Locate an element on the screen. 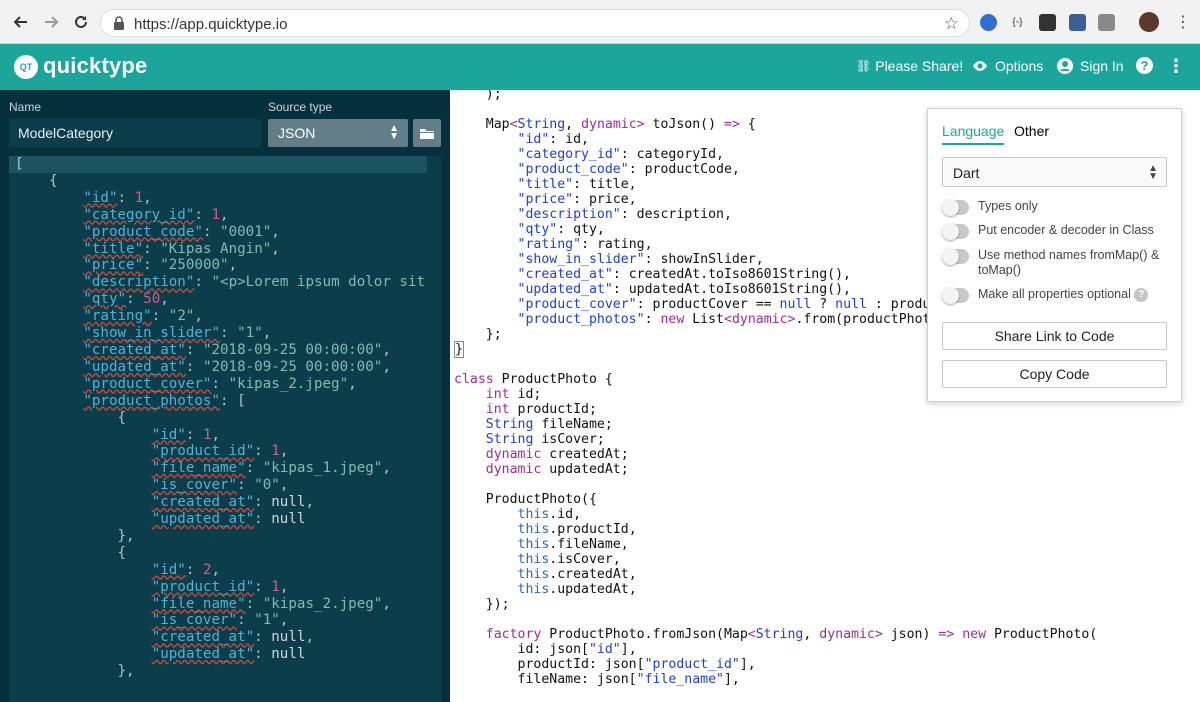 The image size is (1200, 702). options-button: Options is located at coordinates (1007, 66).